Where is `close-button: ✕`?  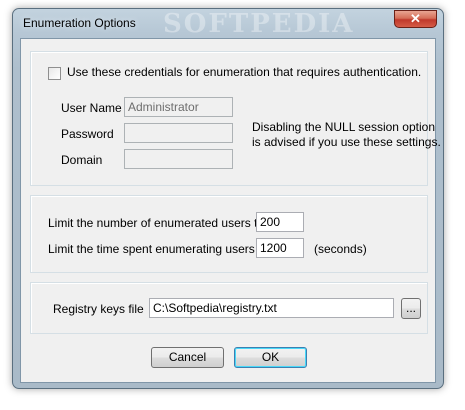
close-button: ✕ is located at coordinates (415, 19).